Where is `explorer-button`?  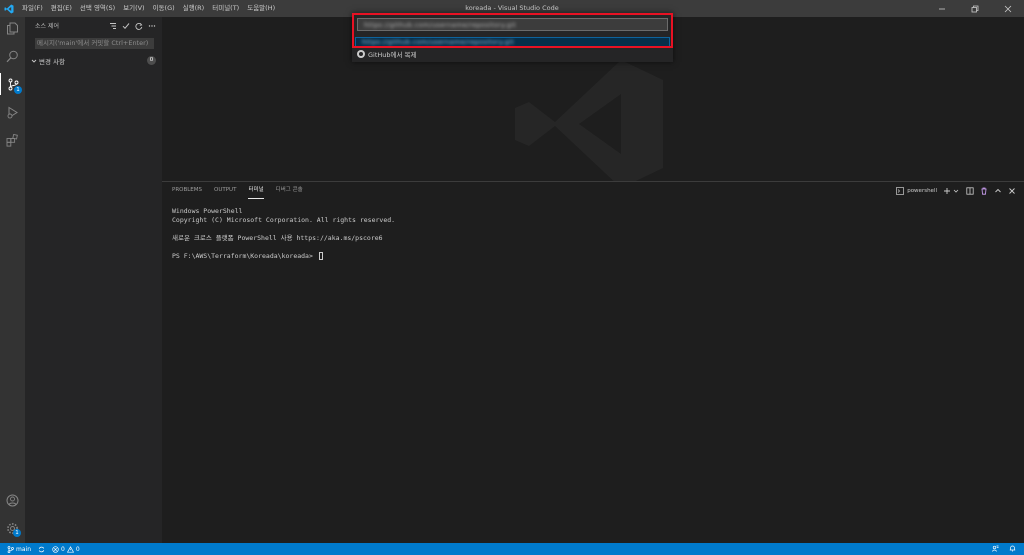 explorer-button is located at coordinates (12, 28).